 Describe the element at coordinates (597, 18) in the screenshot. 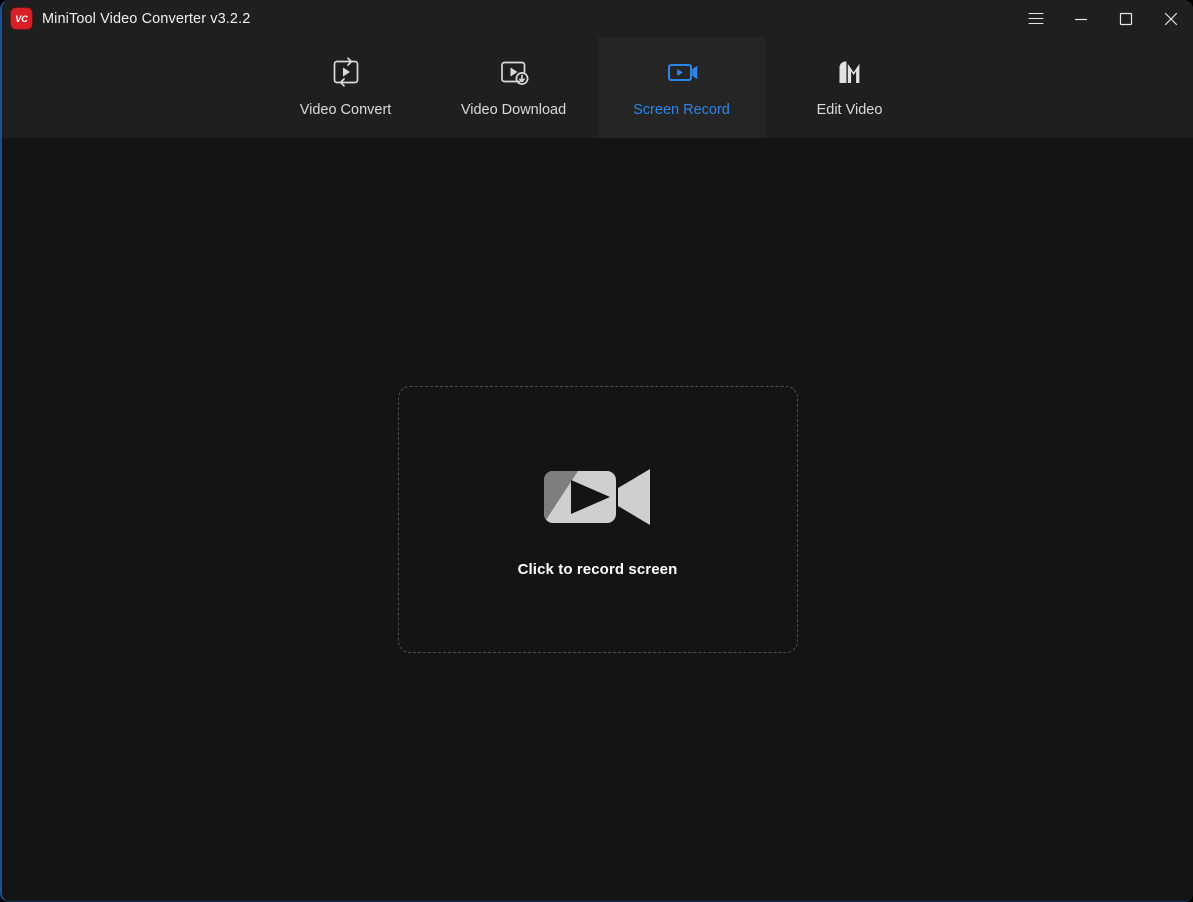

I see `title-bar: VC MiniTool Video Converter v3.2.2` at that location.